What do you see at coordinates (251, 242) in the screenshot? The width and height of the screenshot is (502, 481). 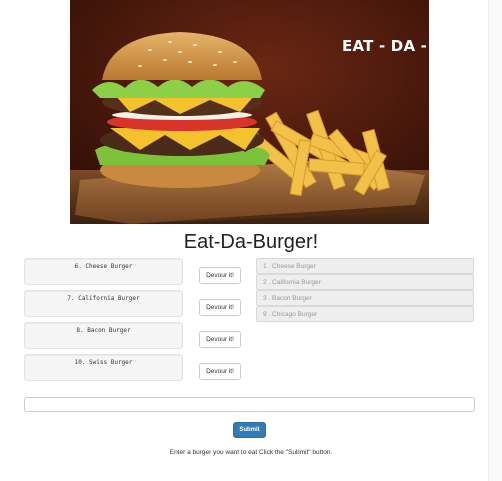 I see `page-title: Eat-Da-Burger!` at bounding box center [251, 242].